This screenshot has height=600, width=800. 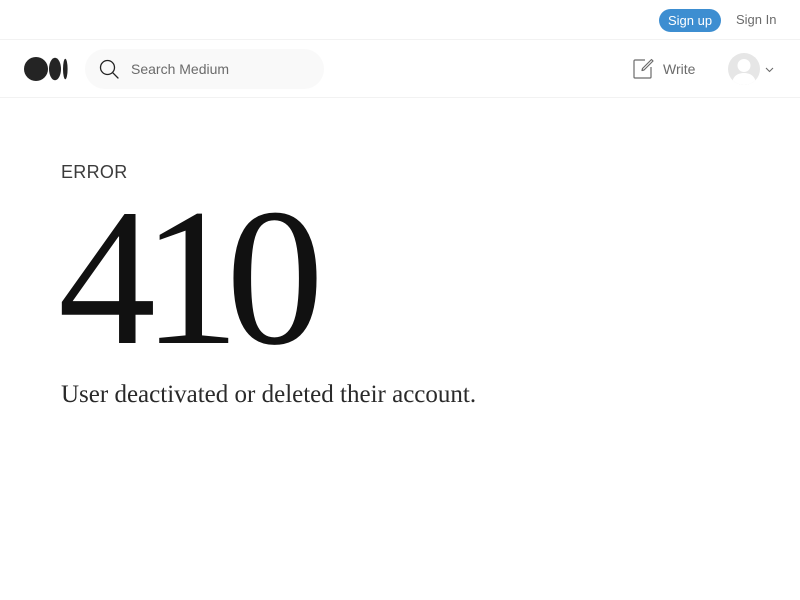 I want to click on search-icon, so click(x=109, y=69).